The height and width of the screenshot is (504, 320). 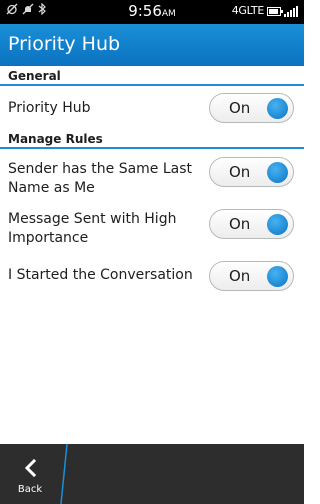 I want to click on clock-time: 9:56, so click(x=145, y=11).